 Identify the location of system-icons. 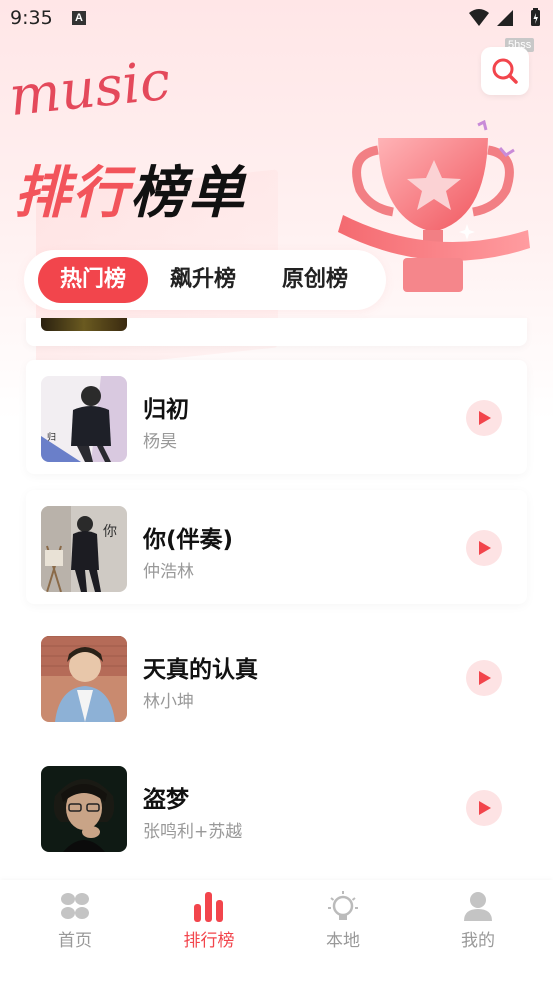
(505, 18).